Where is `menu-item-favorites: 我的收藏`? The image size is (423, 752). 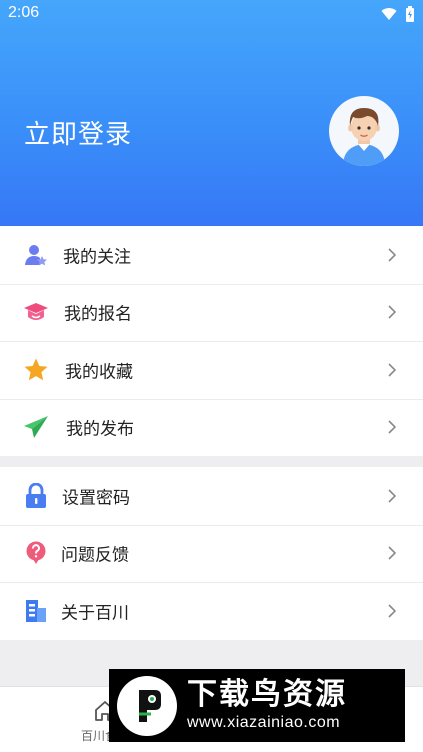 menu-item-favorites: 我的收藏 is located at coordinates (211, 370).